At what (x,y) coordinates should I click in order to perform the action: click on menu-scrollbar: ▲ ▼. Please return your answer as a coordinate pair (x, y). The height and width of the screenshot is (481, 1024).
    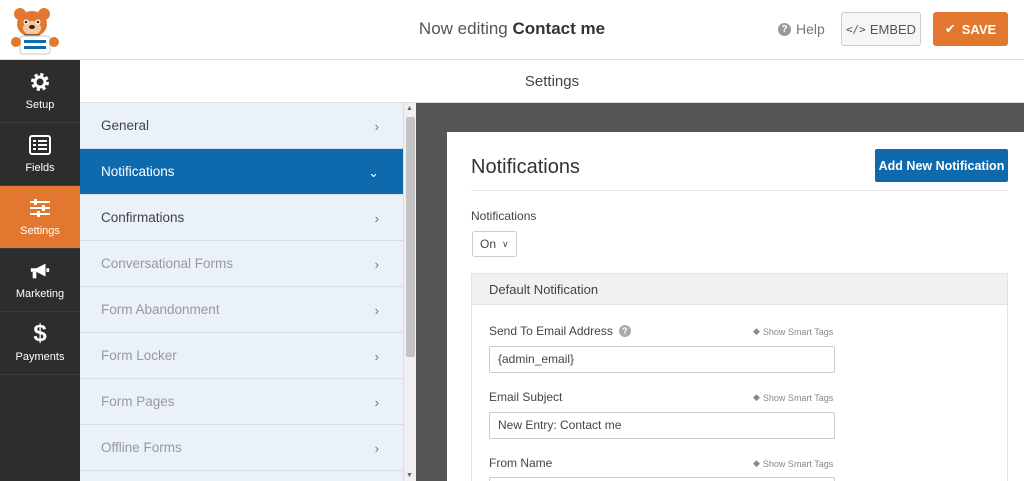
    Looking at the image, I should click on (409, 292).